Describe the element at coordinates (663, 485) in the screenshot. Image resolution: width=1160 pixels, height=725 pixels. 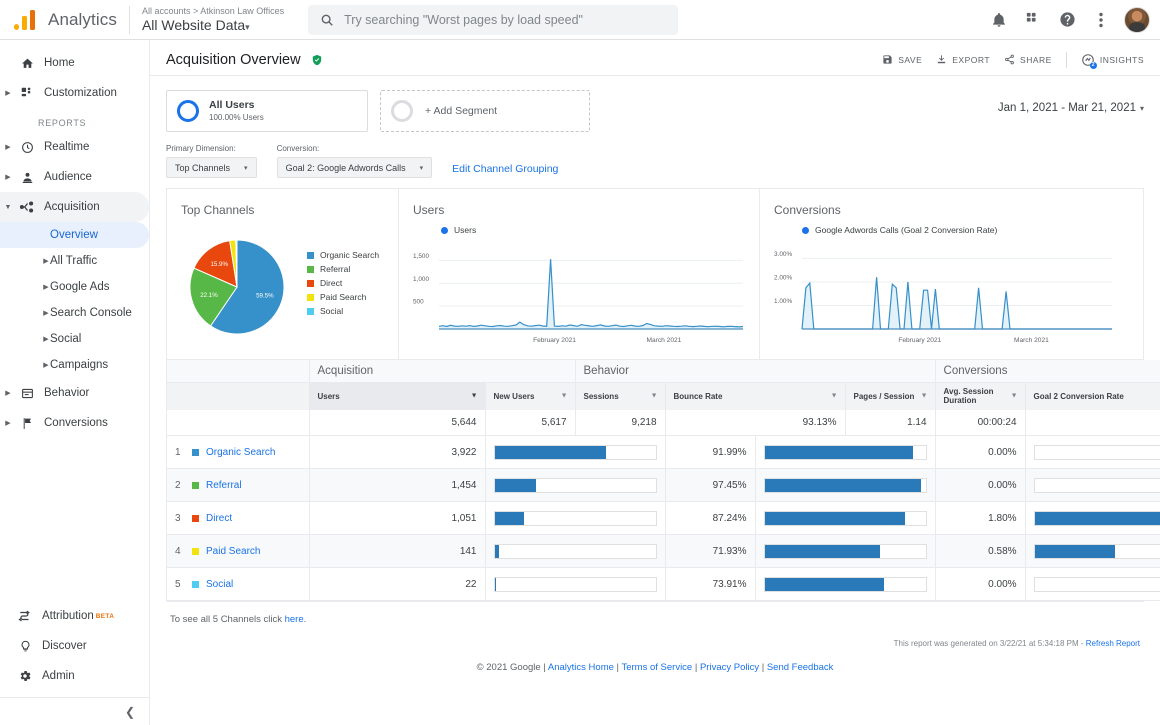
I see `table-row: 2 Referral 1,454 97.45% 0.00%` at that location.